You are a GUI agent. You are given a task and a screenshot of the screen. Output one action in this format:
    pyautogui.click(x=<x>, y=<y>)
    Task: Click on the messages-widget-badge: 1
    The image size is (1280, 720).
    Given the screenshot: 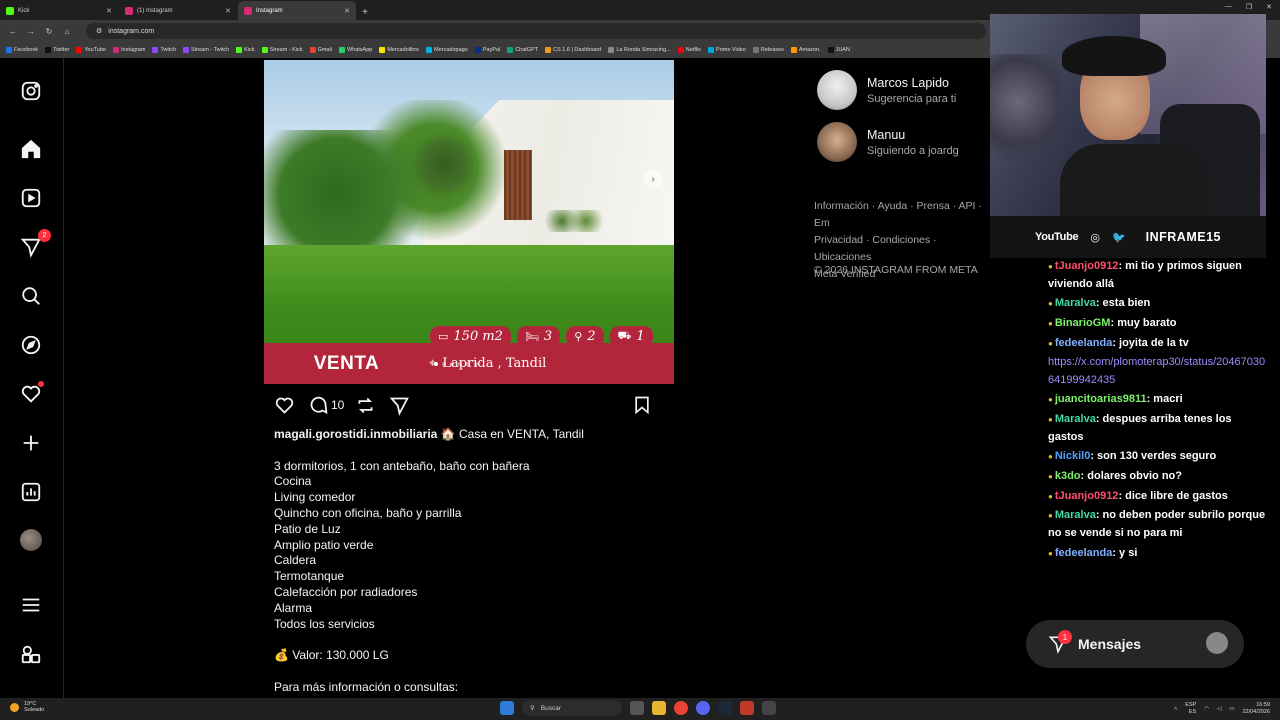 What is the action you would take?
    pyautogui.click(x=1065, y=637)
    